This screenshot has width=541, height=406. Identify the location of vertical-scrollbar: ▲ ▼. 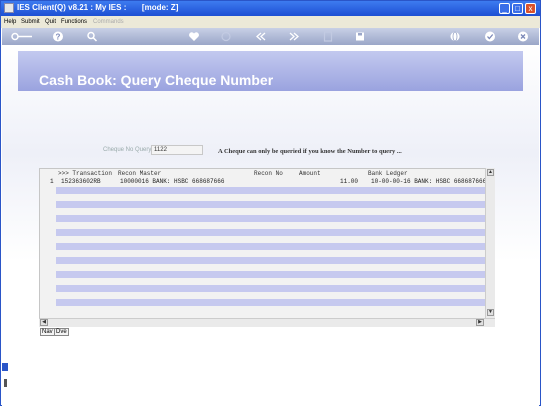
(490, 243).